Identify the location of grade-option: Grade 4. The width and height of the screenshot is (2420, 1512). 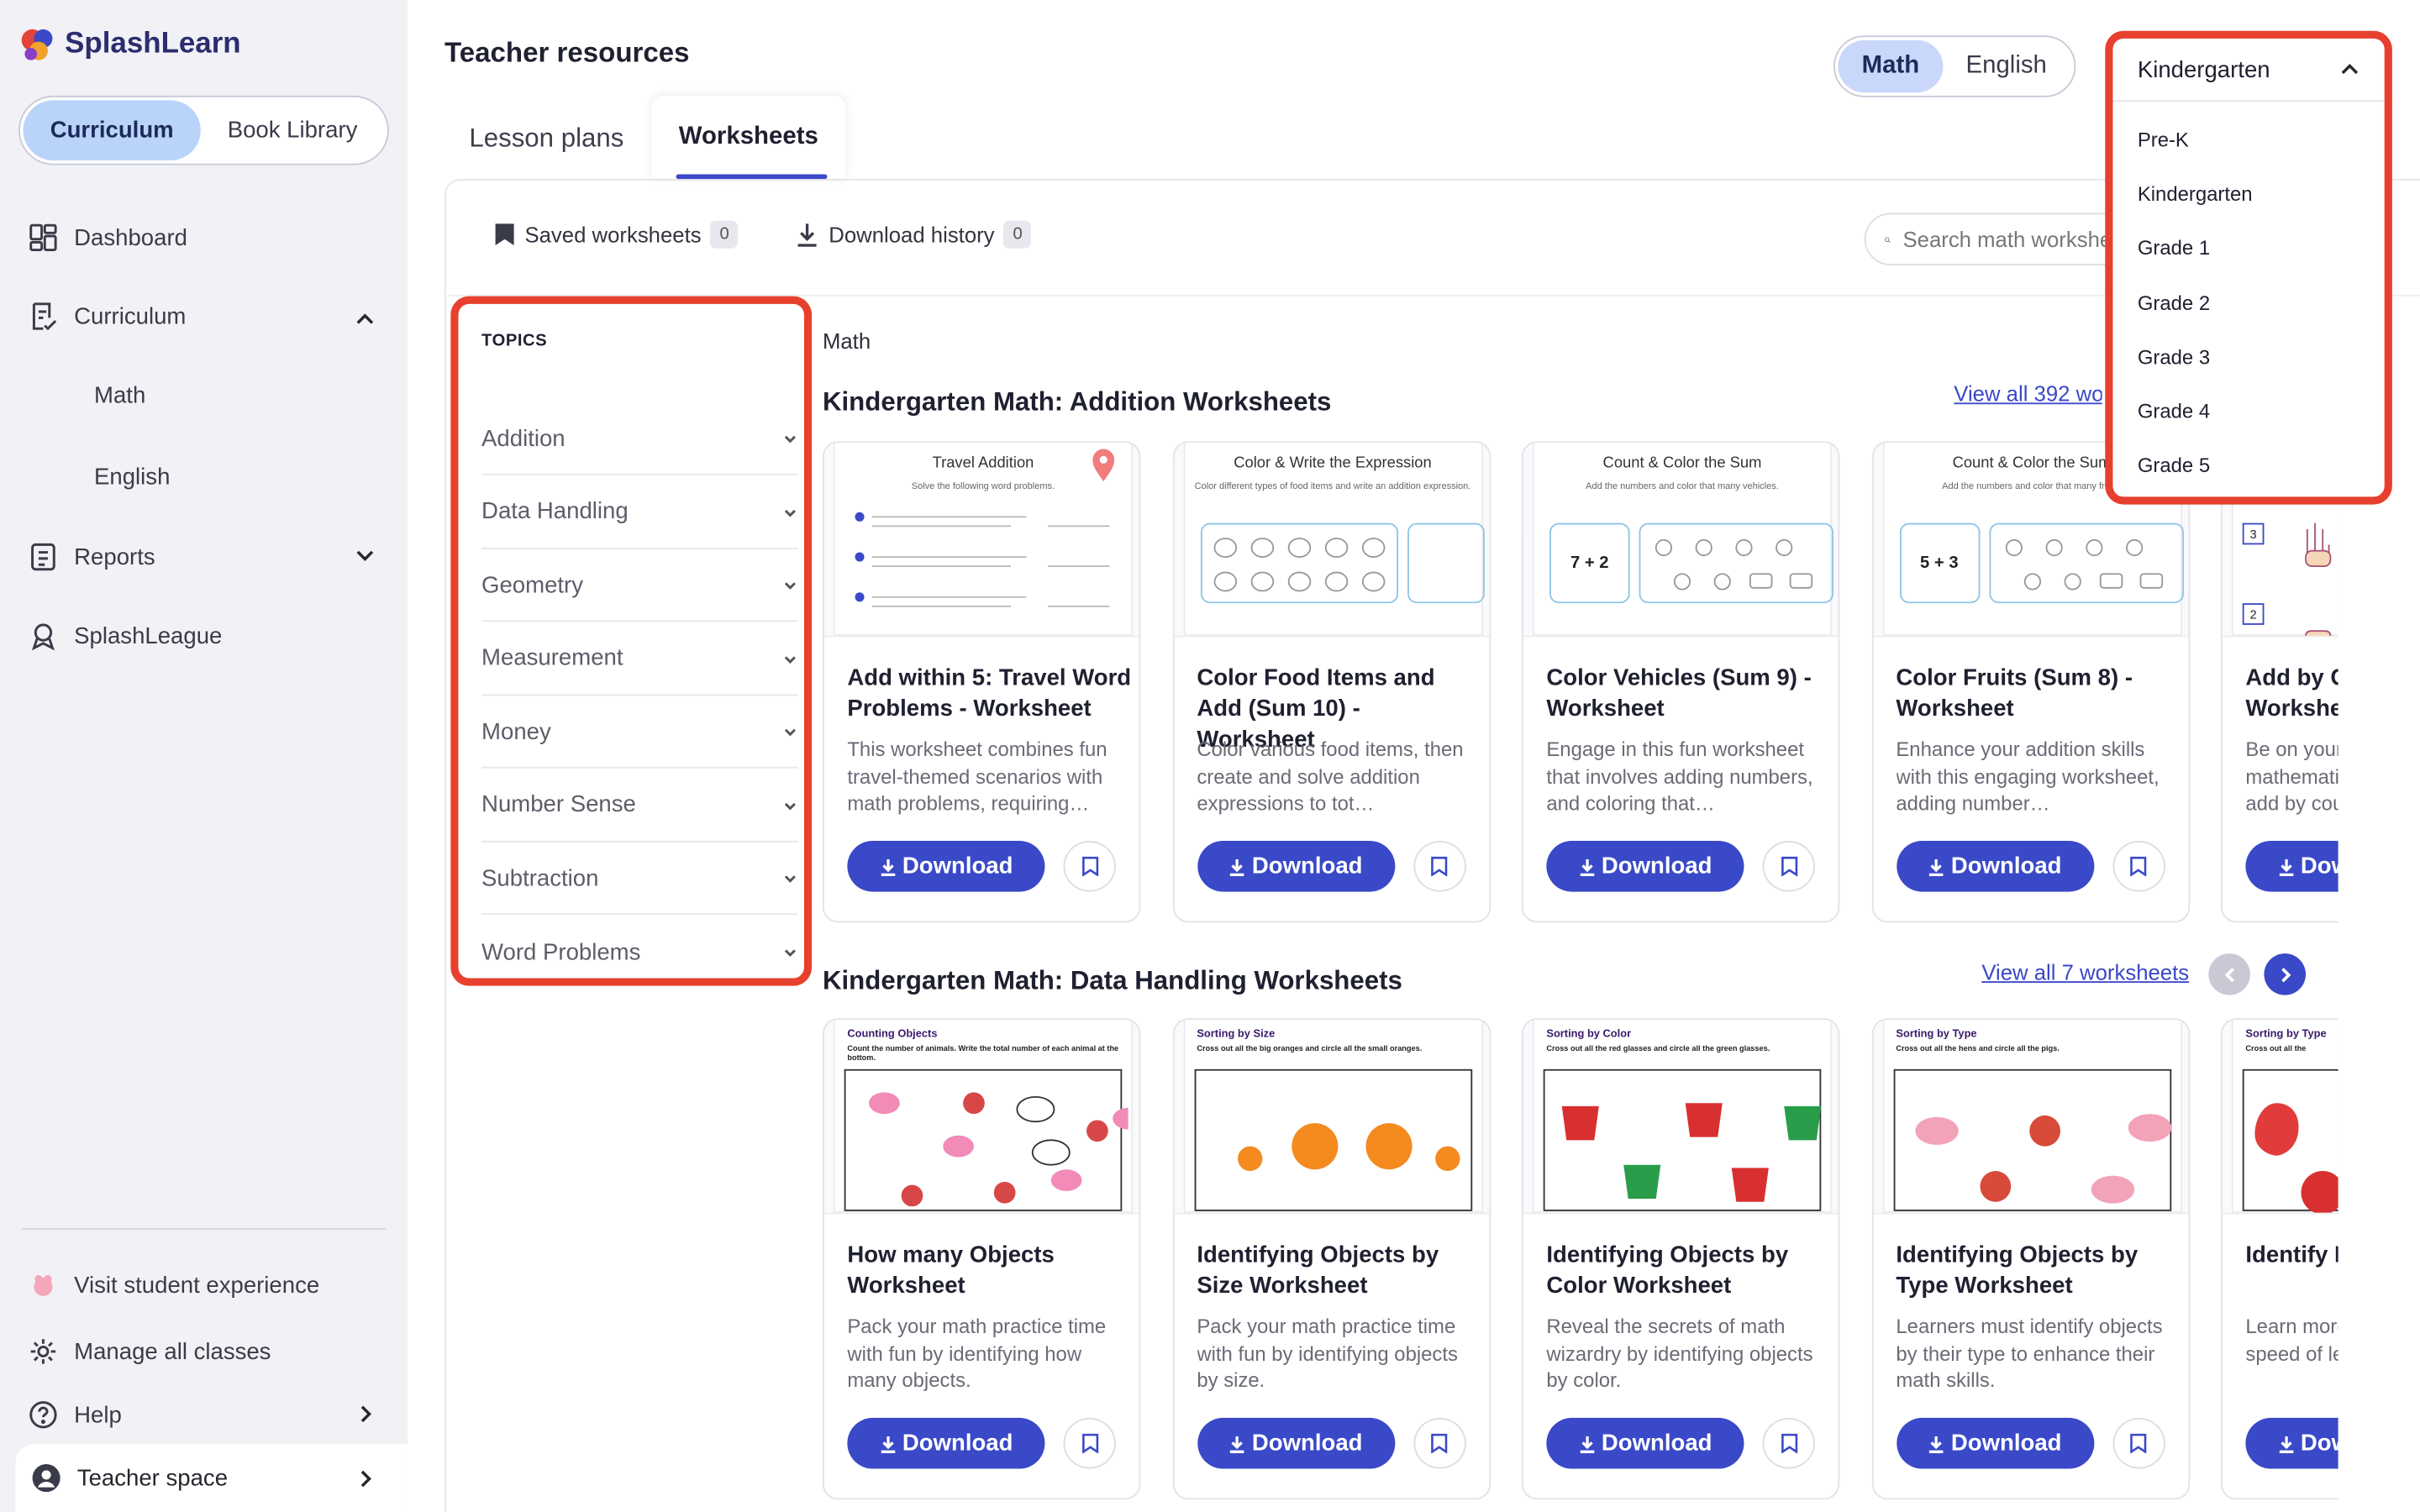
(2174, 411).